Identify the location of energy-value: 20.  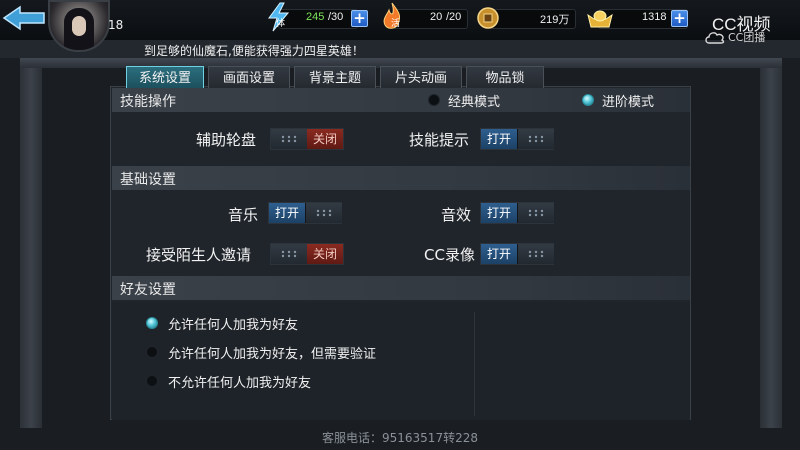
(436, 17).